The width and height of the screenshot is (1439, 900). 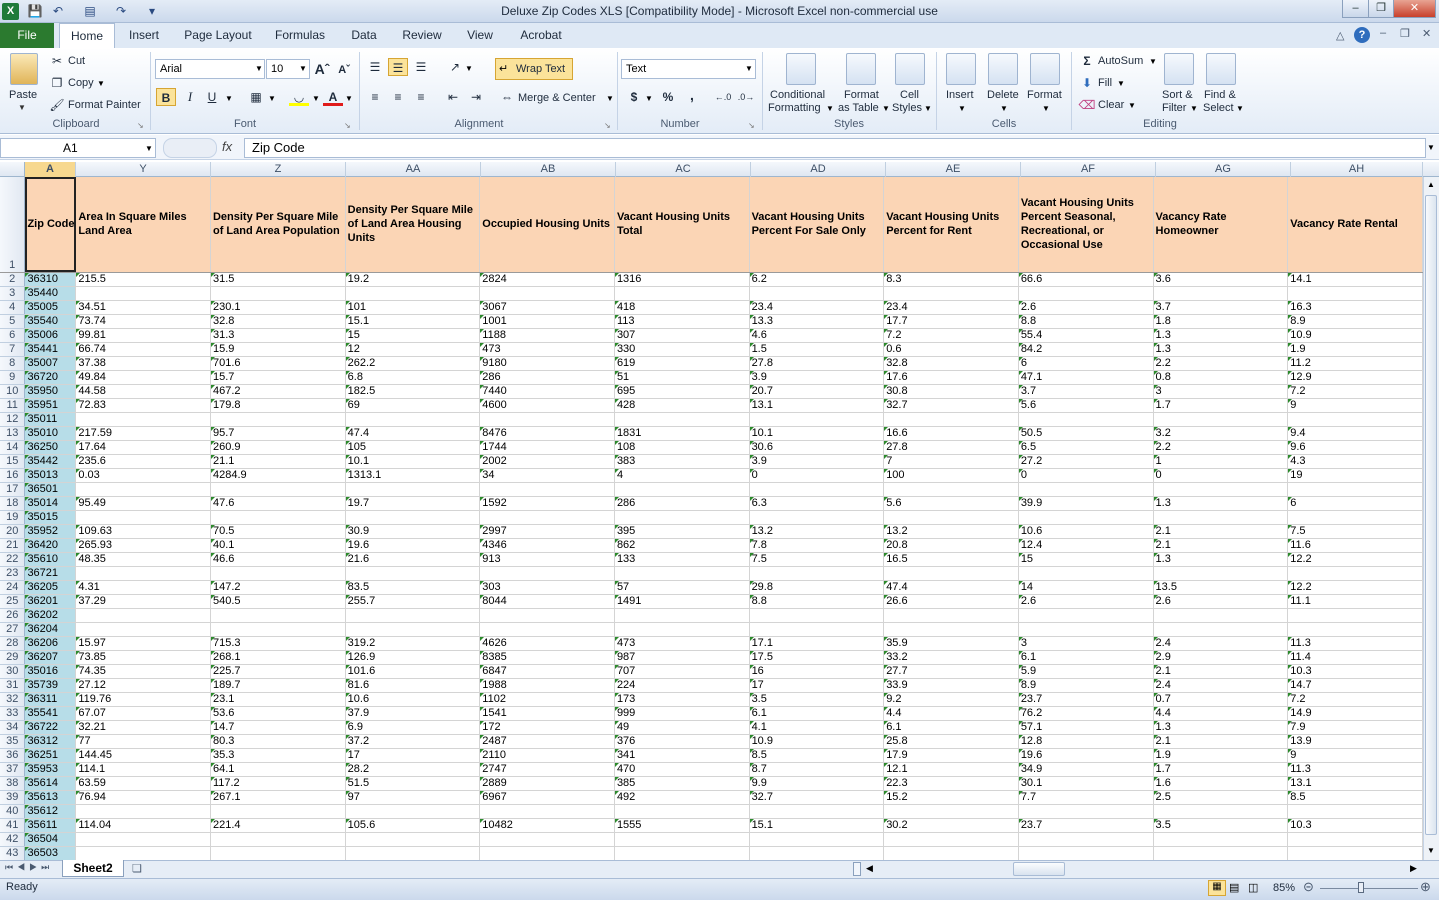 I want to click on cell: 16.3, so click(x=1355, y=307).